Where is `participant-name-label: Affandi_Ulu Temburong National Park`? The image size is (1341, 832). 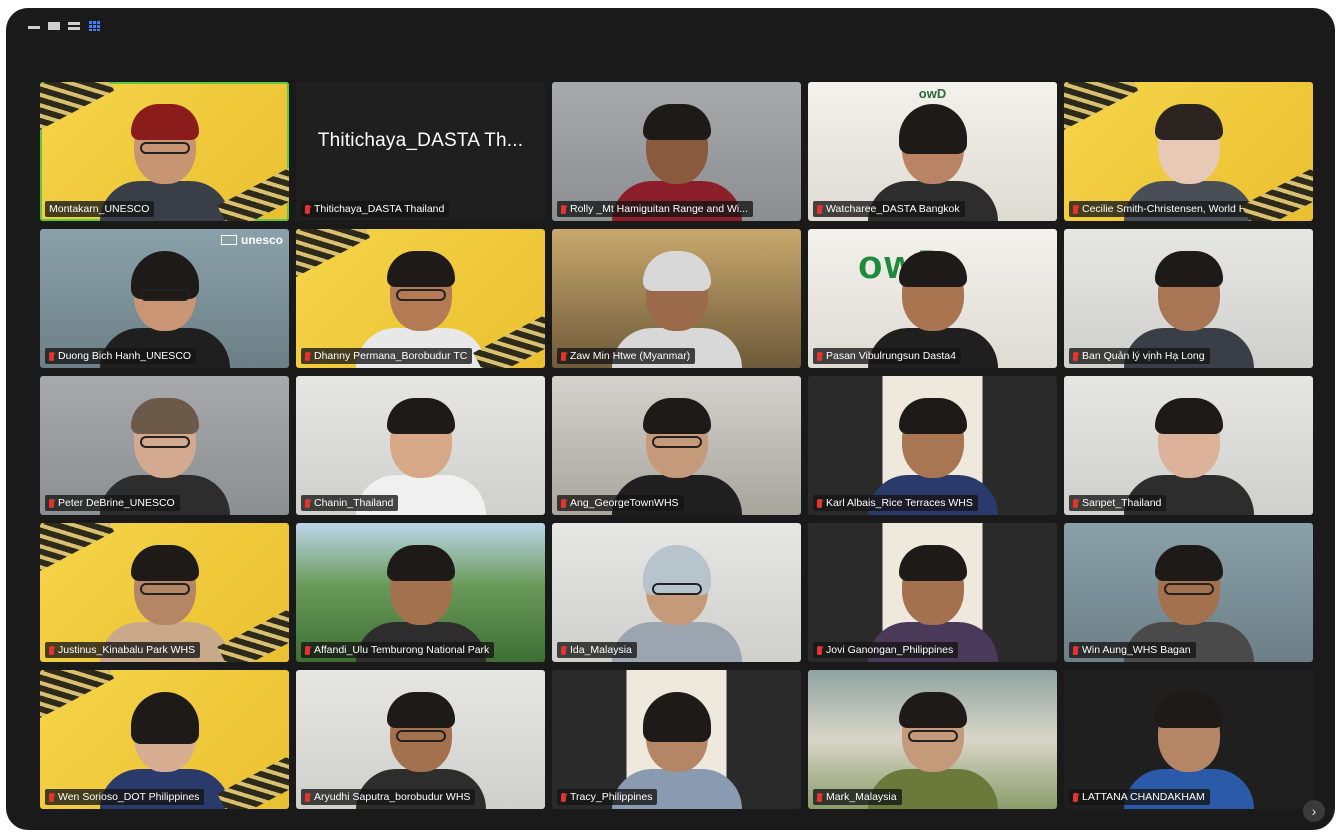 participant-name-label: Affandi_Ulu Temburong National Park is located at coordinates (398, 650).